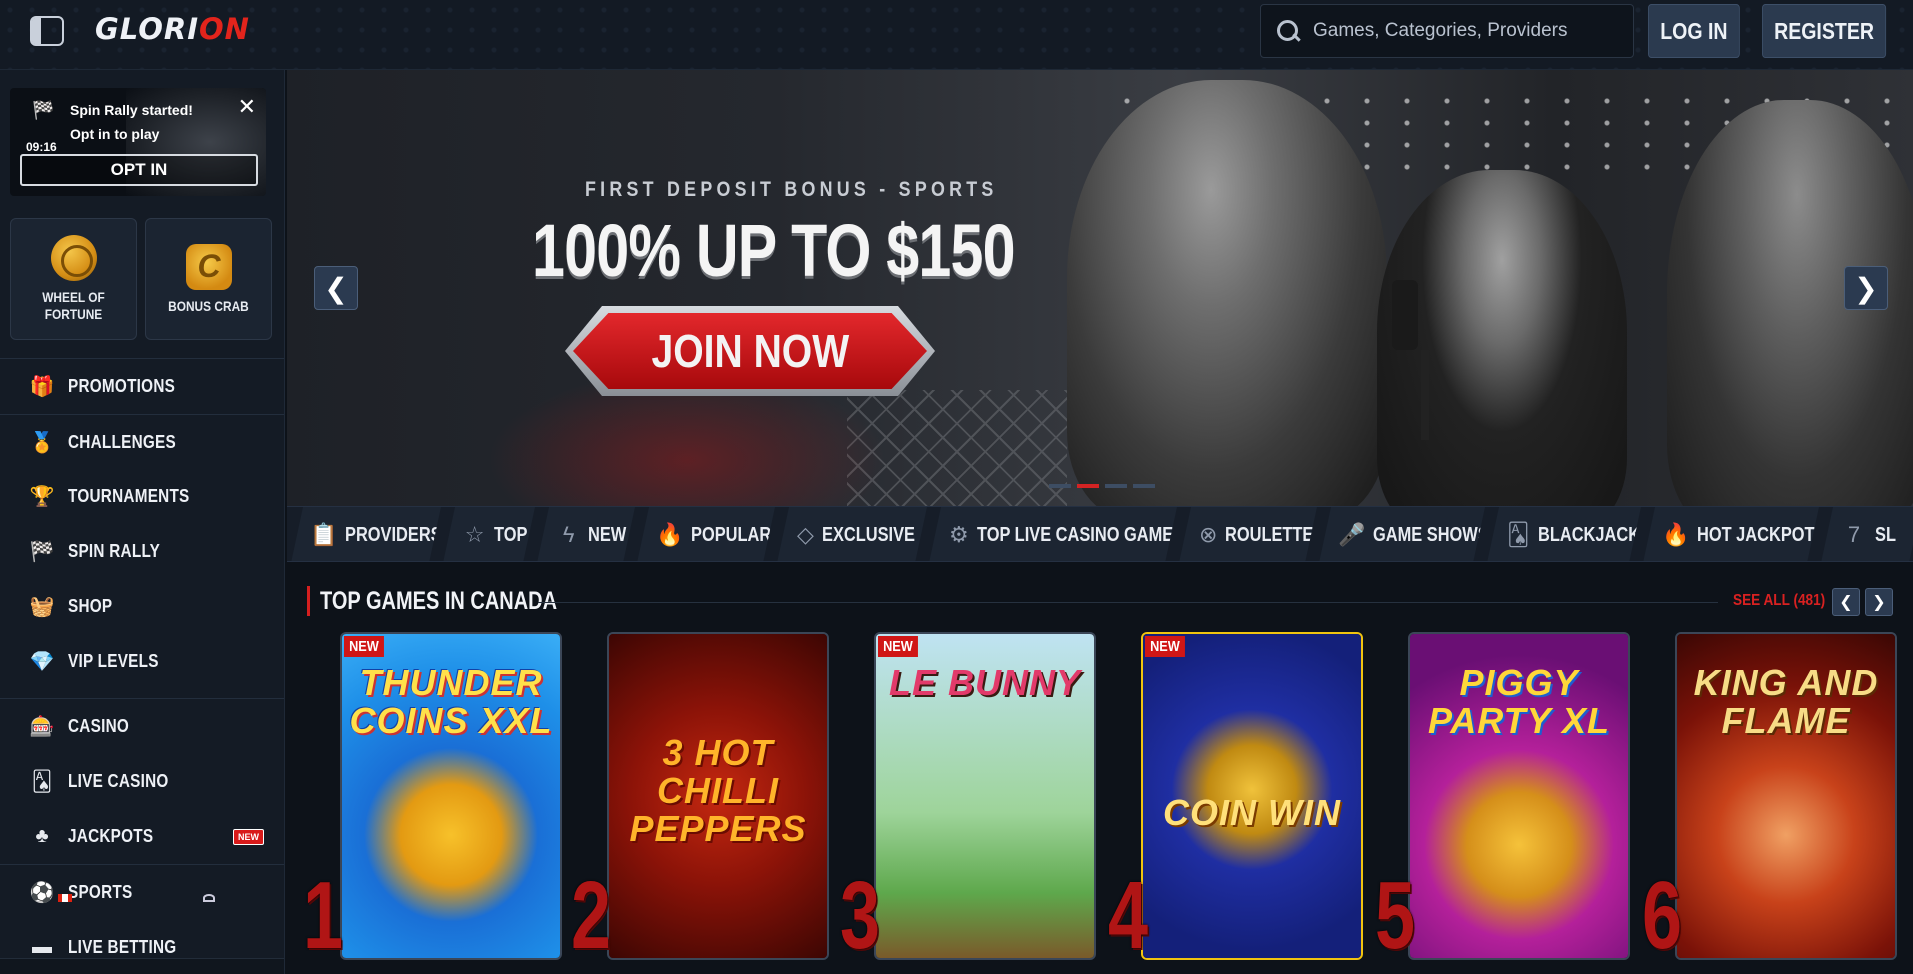 Image resolution: width=1913 pixels, height=974 pixels. I want to click on section-title-accent, so click(308, 601).